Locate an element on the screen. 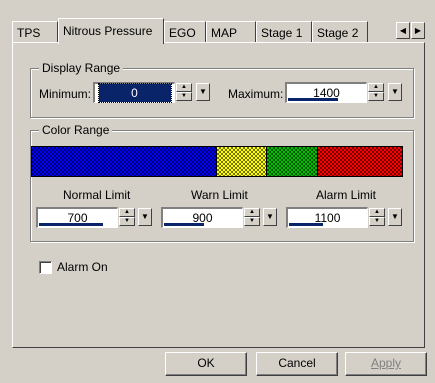  minimum-value: 0 is located at coordinates (134, 93).